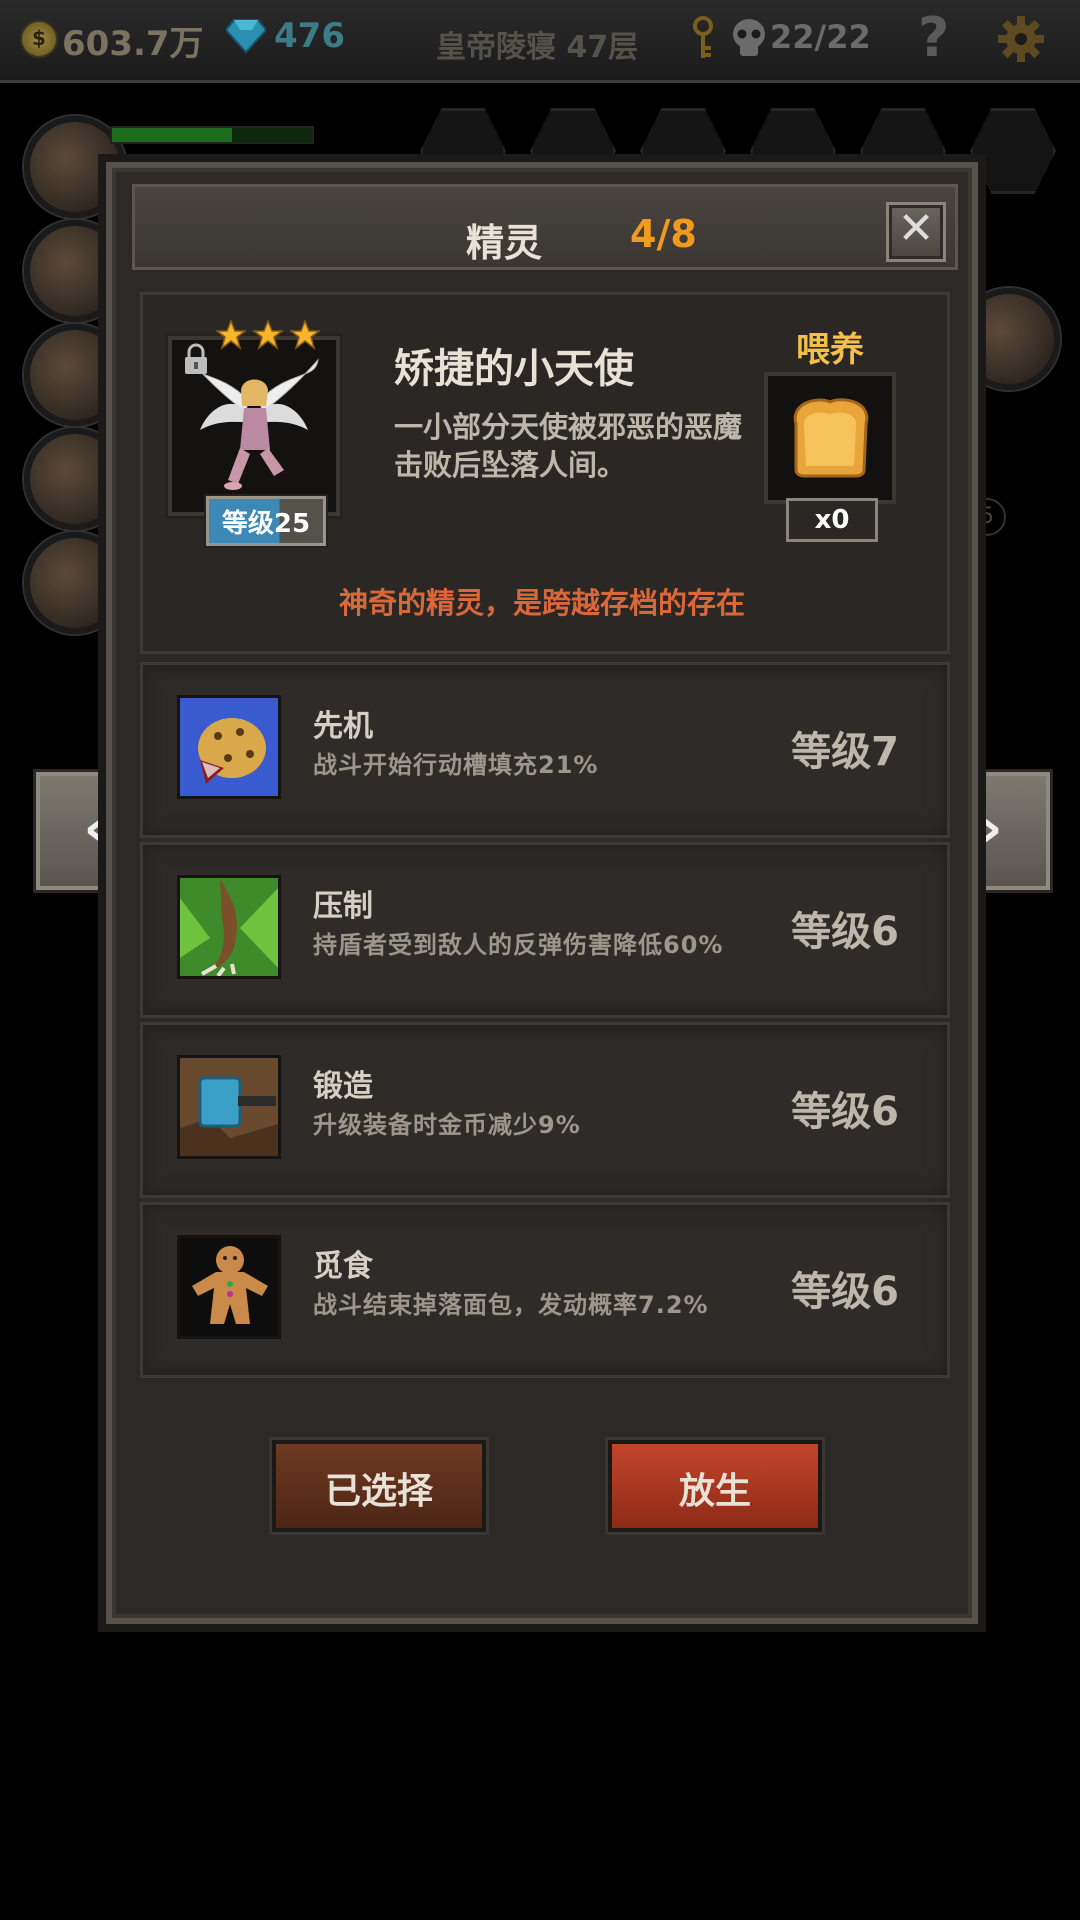 The height and width of the screenshot is (1920, 1080). What do you see at coordinates (511, 1305) in the screenshot?
I see `skill-description: 战斗结束掉落面包，发动概率7.2%` at bounding box center [511, 1305].